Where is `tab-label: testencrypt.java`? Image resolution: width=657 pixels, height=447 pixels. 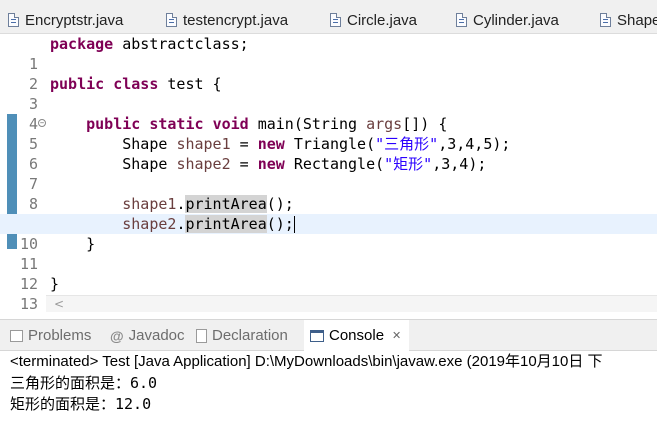
tab-label: testencrypt.java is located at coordinates (236, 20).